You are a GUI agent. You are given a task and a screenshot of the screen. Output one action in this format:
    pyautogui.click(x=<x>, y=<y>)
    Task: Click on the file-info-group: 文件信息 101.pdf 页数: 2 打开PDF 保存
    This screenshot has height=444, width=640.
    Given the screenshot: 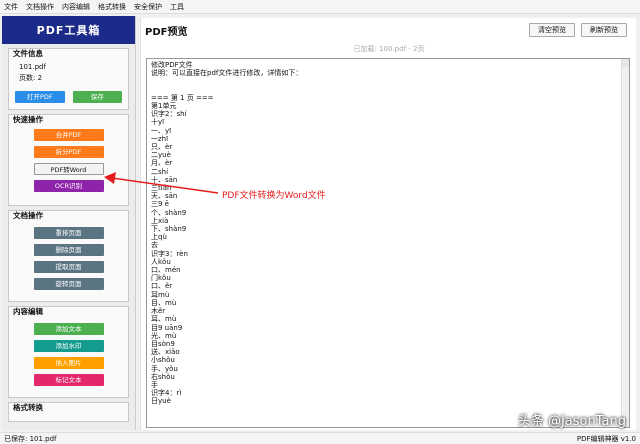 What is the action you would take?
    pyautogui.click(x=68, y=79)
    